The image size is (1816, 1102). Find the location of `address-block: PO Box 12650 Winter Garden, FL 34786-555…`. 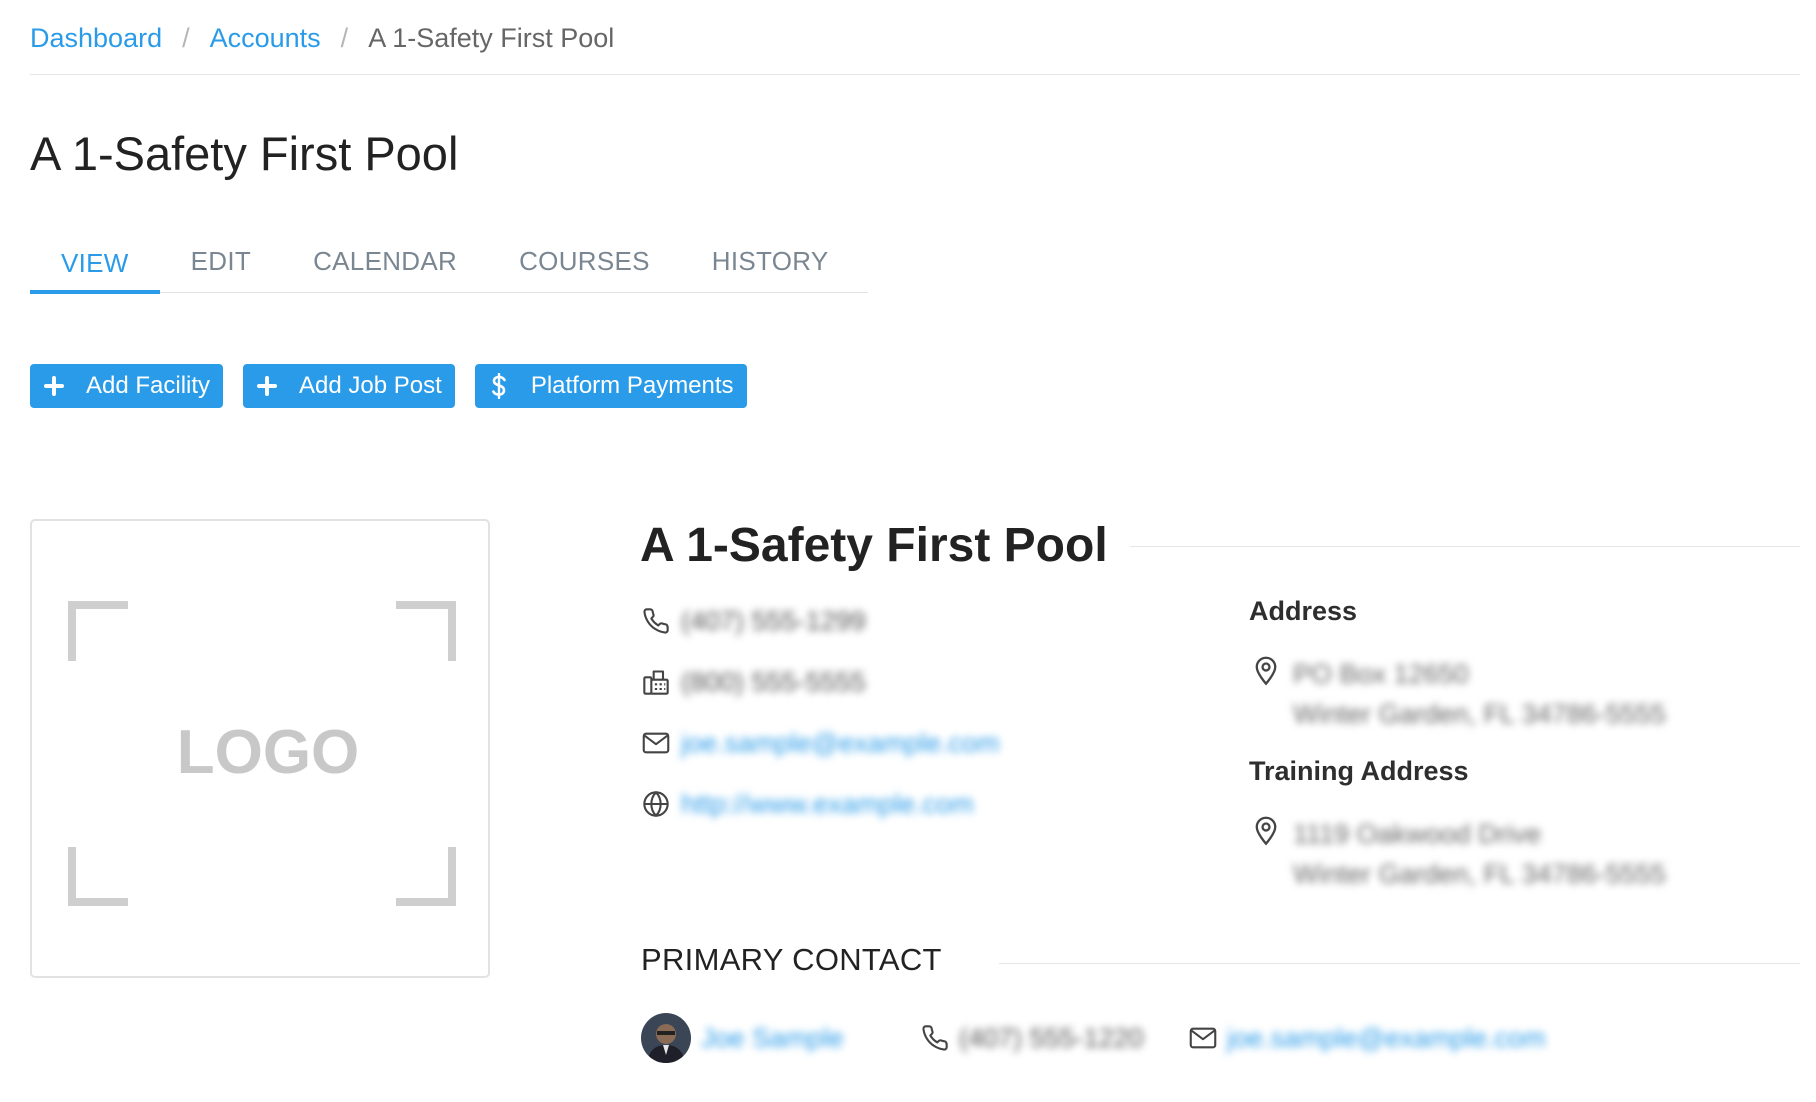

address-block: PO Box 12650 Winter Garden, FL 34786-555… is located at coordinates (1458, 694).